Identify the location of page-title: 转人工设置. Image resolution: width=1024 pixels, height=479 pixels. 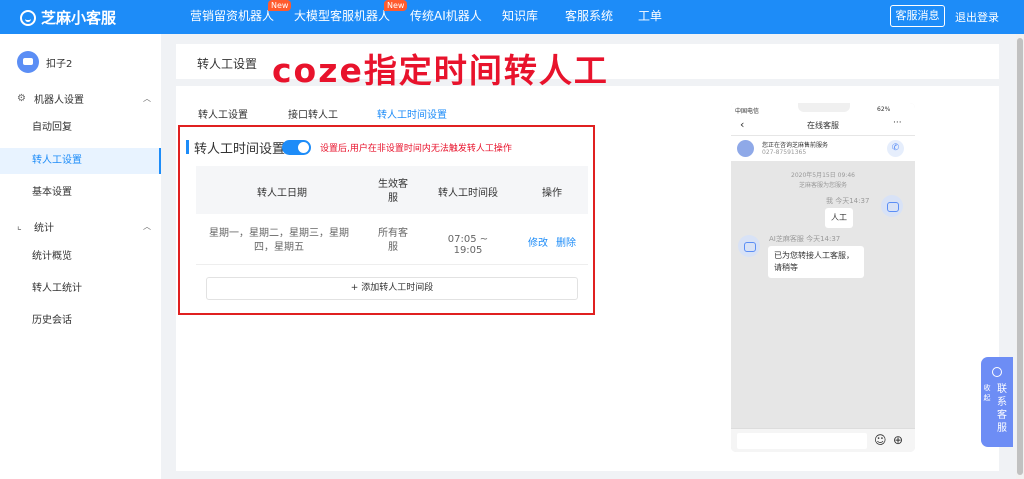
(227, 64).